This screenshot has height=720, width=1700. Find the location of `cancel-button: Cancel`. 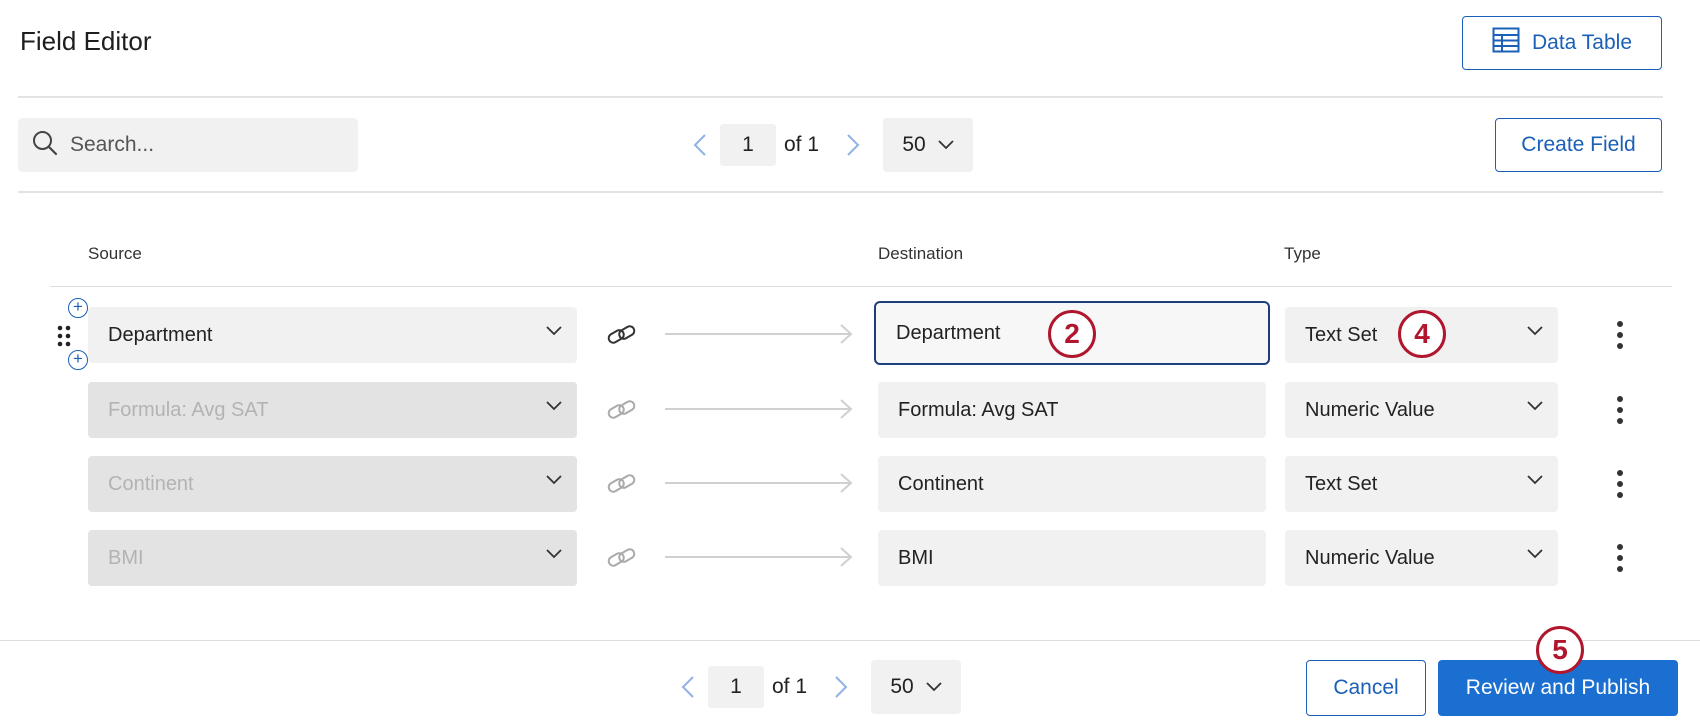

cancel-button: Cancel is located at coordinates (1366, 688).